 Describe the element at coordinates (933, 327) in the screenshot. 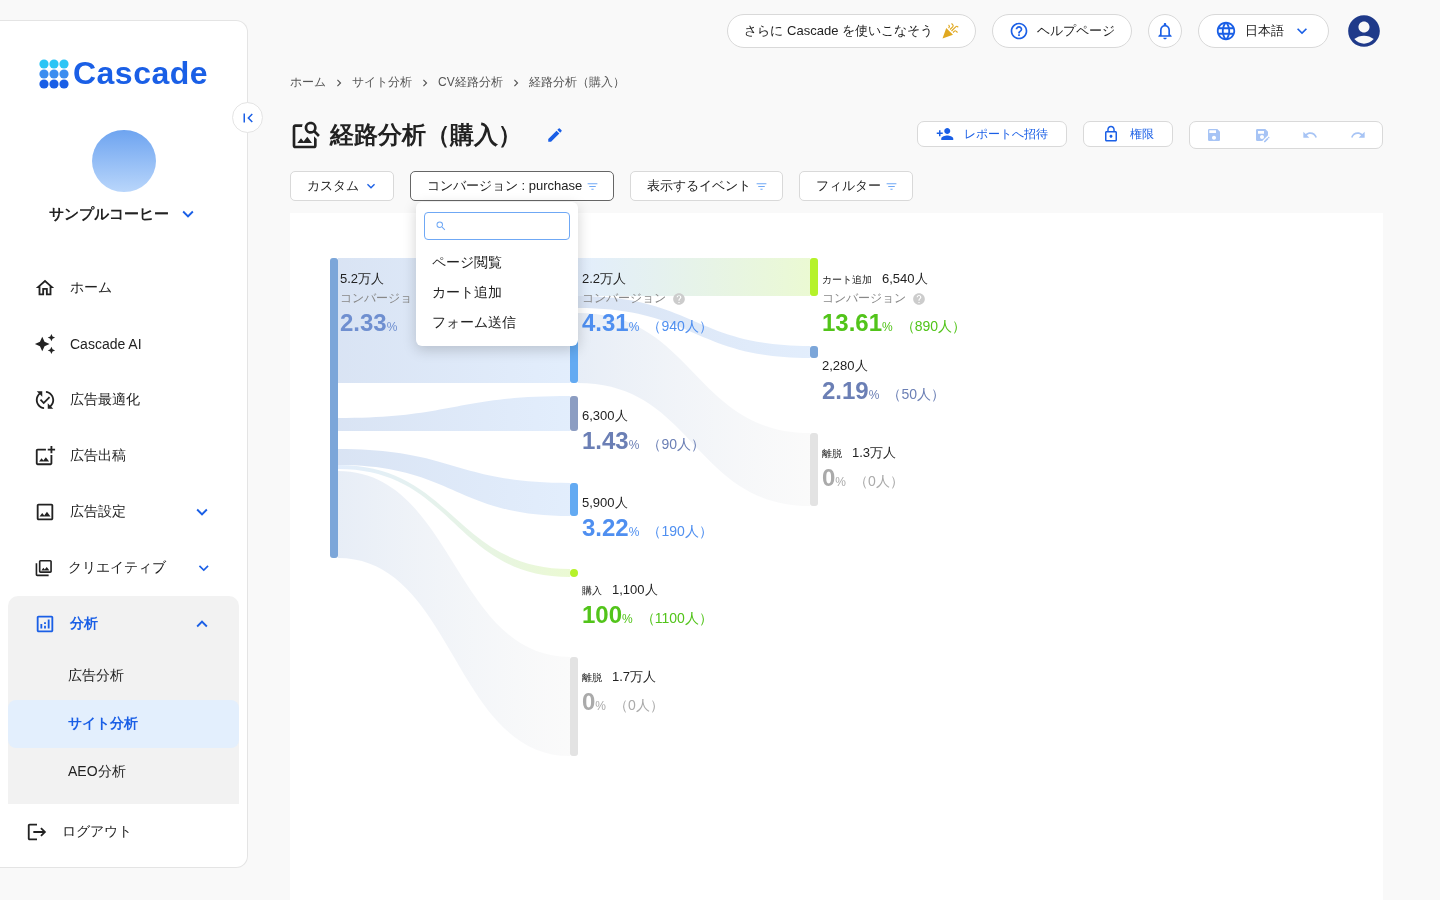

I see `conversion-count: （890人）` at that location.